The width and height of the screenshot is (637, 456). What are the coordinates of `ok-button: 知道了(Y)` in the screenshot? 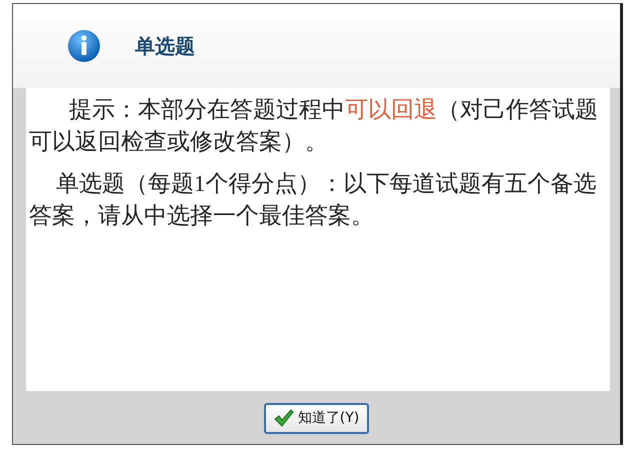 It's located at (317, 418).